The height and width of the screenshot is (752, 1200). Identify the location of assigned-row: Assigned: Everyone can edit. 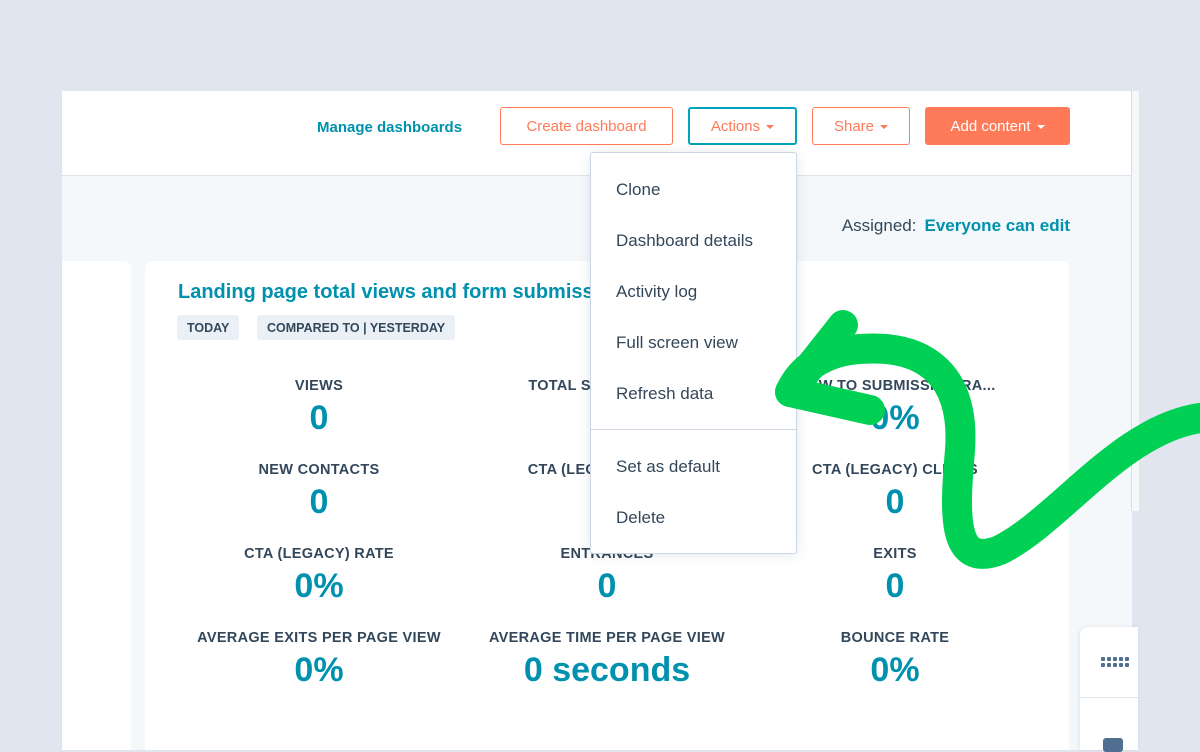
(956, 226).